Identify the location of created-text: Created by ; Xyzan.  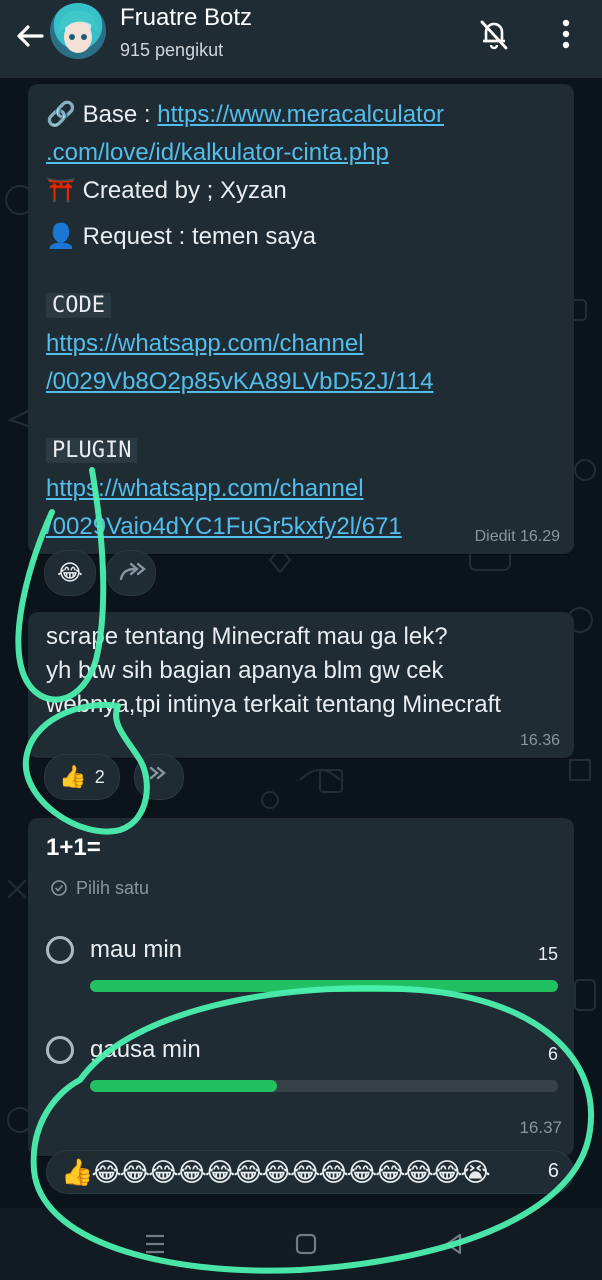
(184, 190).